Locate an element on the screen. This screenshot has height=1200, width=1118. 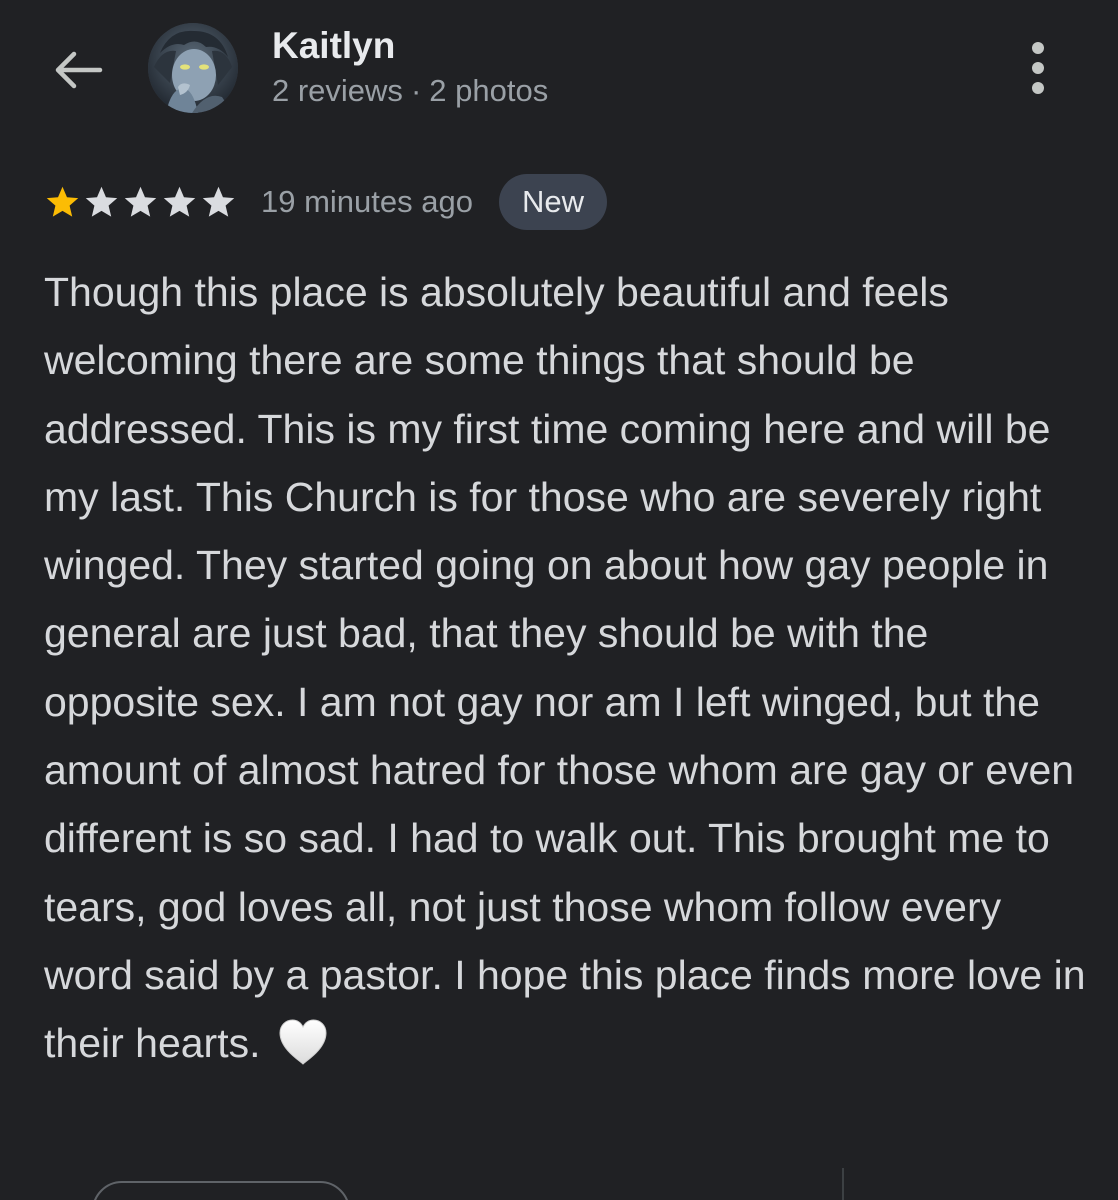
more-vertical-icon is located at coordinates (1038, 68).